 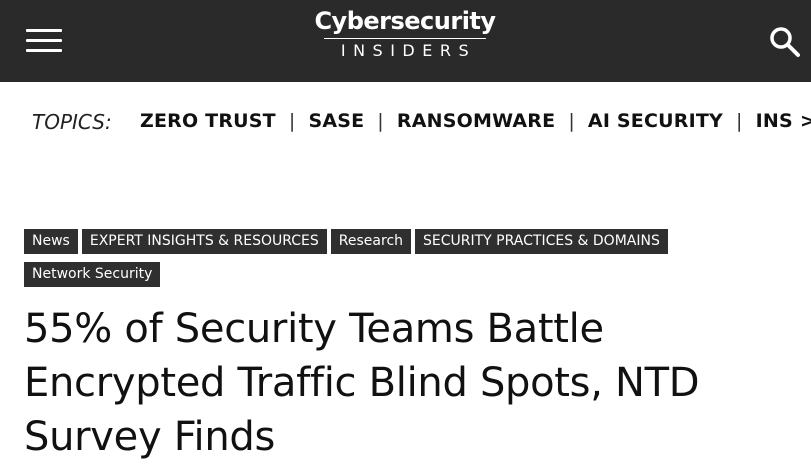 What do you see at coordinates (408, 50) in the screenshot?
I see `logo-wordmark-bottom: INSIDERS` at bounding box center [408, 50].